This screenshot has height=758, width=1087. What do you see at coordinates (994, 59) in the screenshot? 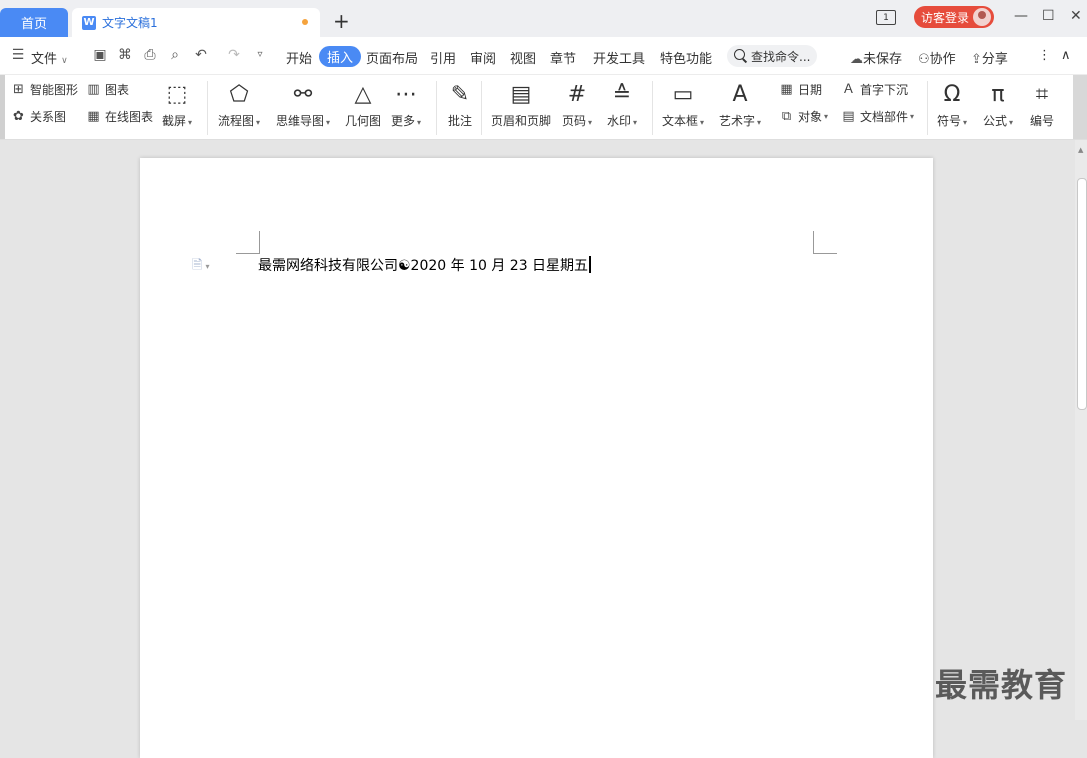
I see `share-label: 分享` at bounding box center [994, 59].